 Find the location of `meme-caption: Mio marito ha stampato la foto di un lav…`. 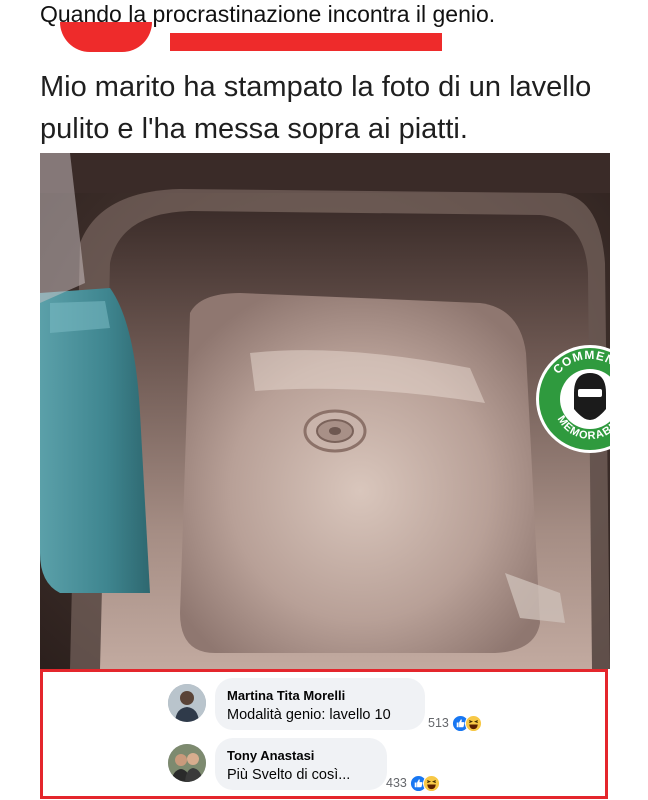

meme-caption: Mio marito ha stampato la foto di un lav… is located at coordinates (316, 108).